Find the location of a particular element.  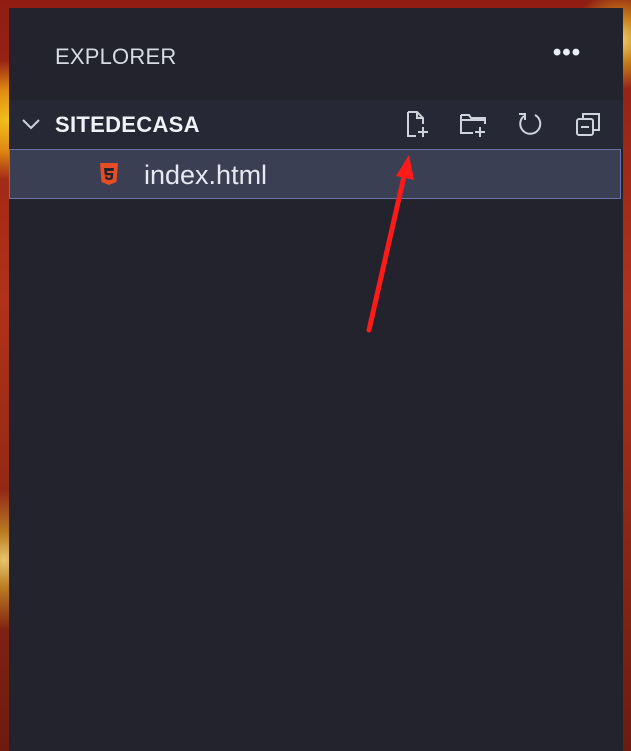

chevron-down-icon is located at coordinates (31, 124).